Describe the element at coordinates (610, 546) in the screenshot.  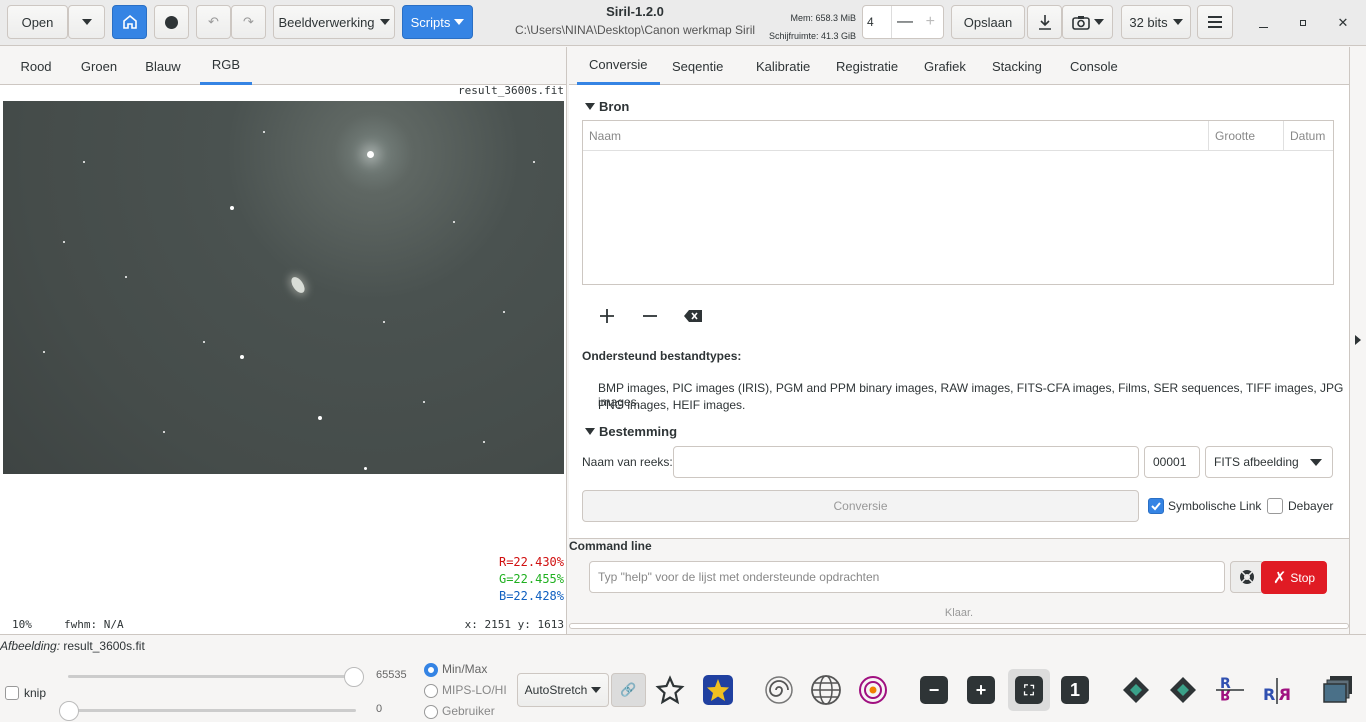
I see `command-line-label: Command line` at that location.